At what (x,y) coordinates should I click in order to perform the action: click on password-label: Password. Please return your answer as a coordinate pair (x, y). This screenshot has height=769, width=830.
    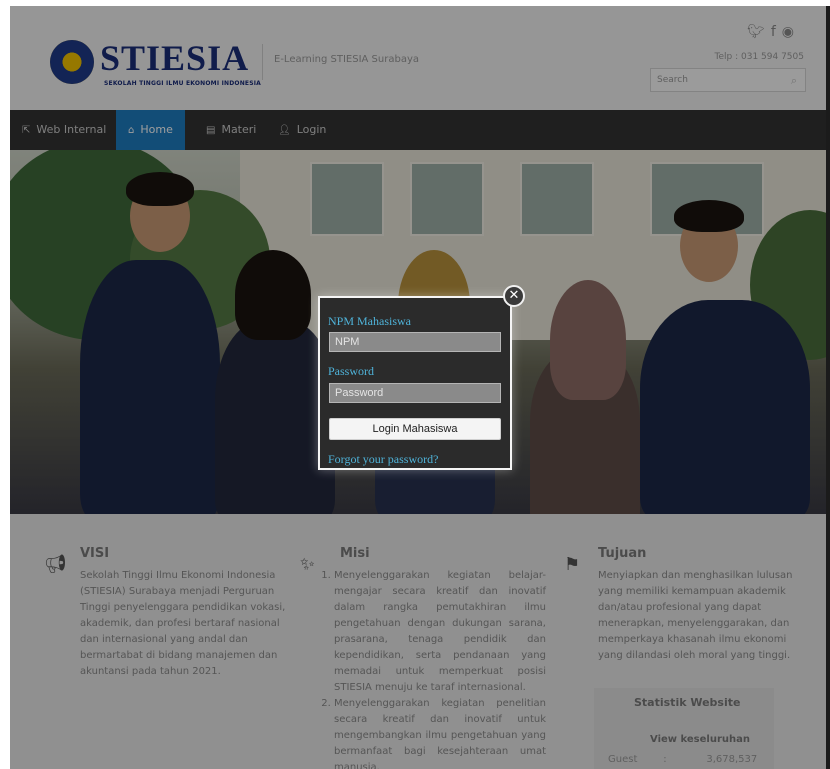
    Looking at the image, I should click on (351, 371).